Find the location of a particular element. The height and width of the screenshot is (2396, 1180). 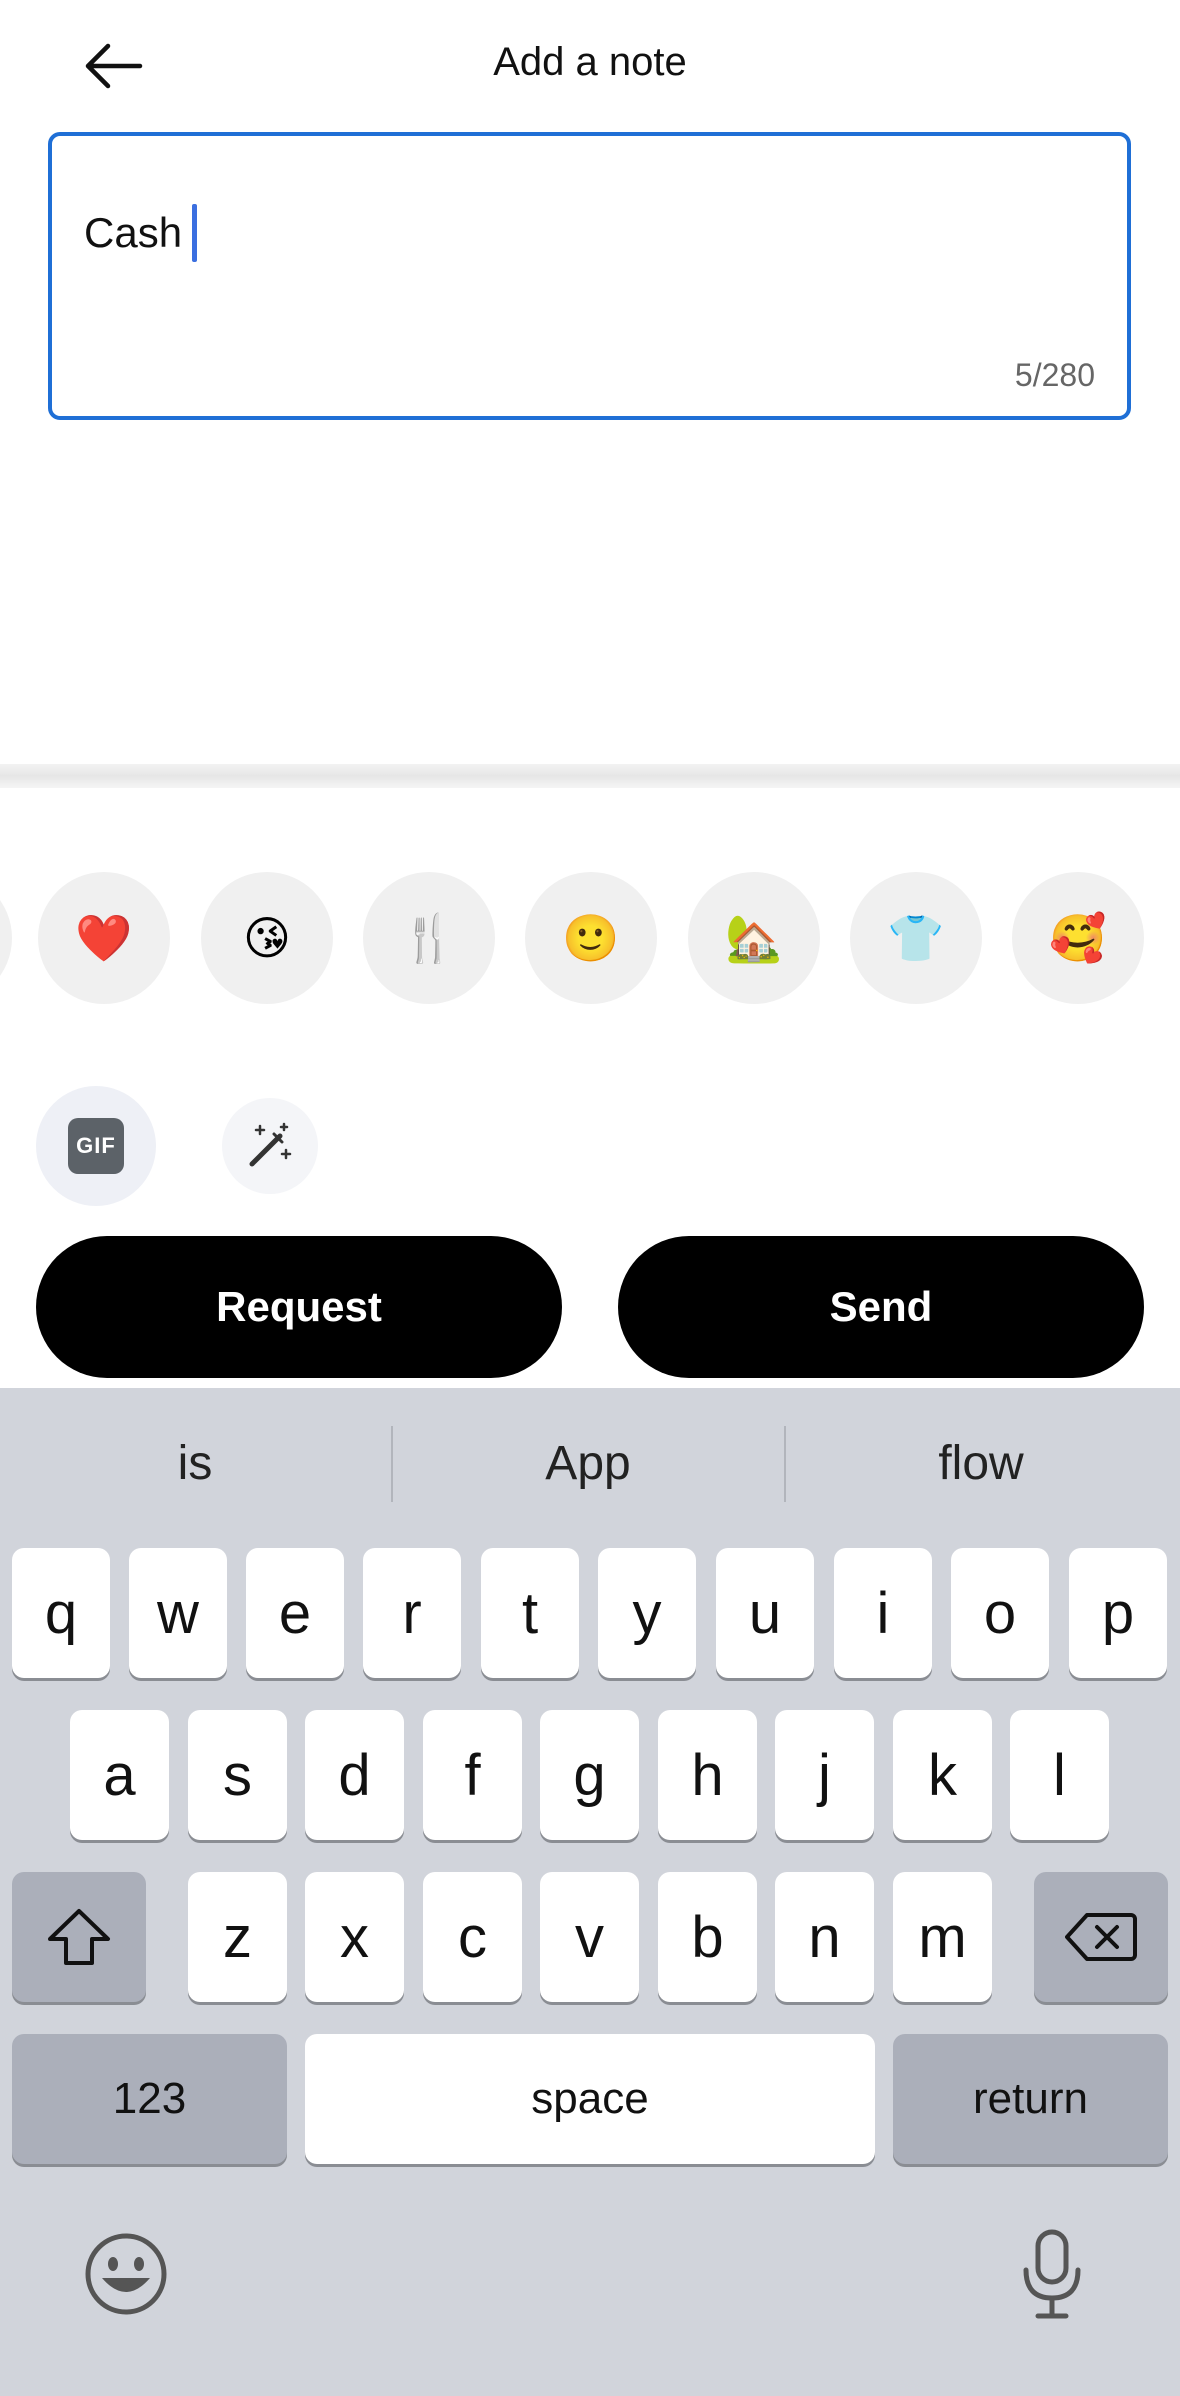

key-o: o is located at coordinates (1000, 1613).